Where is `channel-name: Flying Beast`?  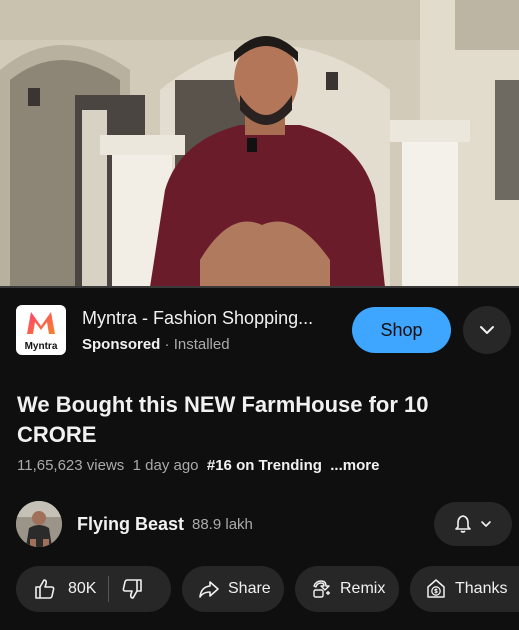 channel-name: Flying Beast is located at coordinates (130, 524).